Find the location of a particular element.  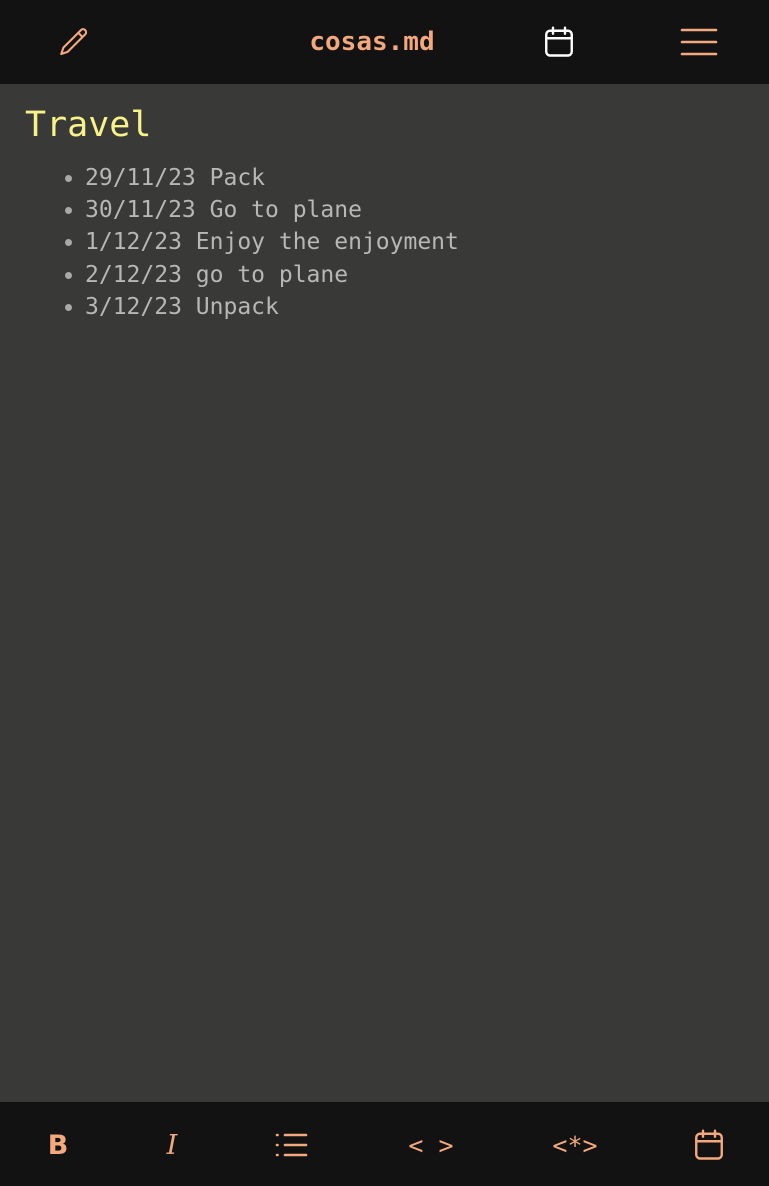

bullet-list-button is located at coordinates (291, 1145).